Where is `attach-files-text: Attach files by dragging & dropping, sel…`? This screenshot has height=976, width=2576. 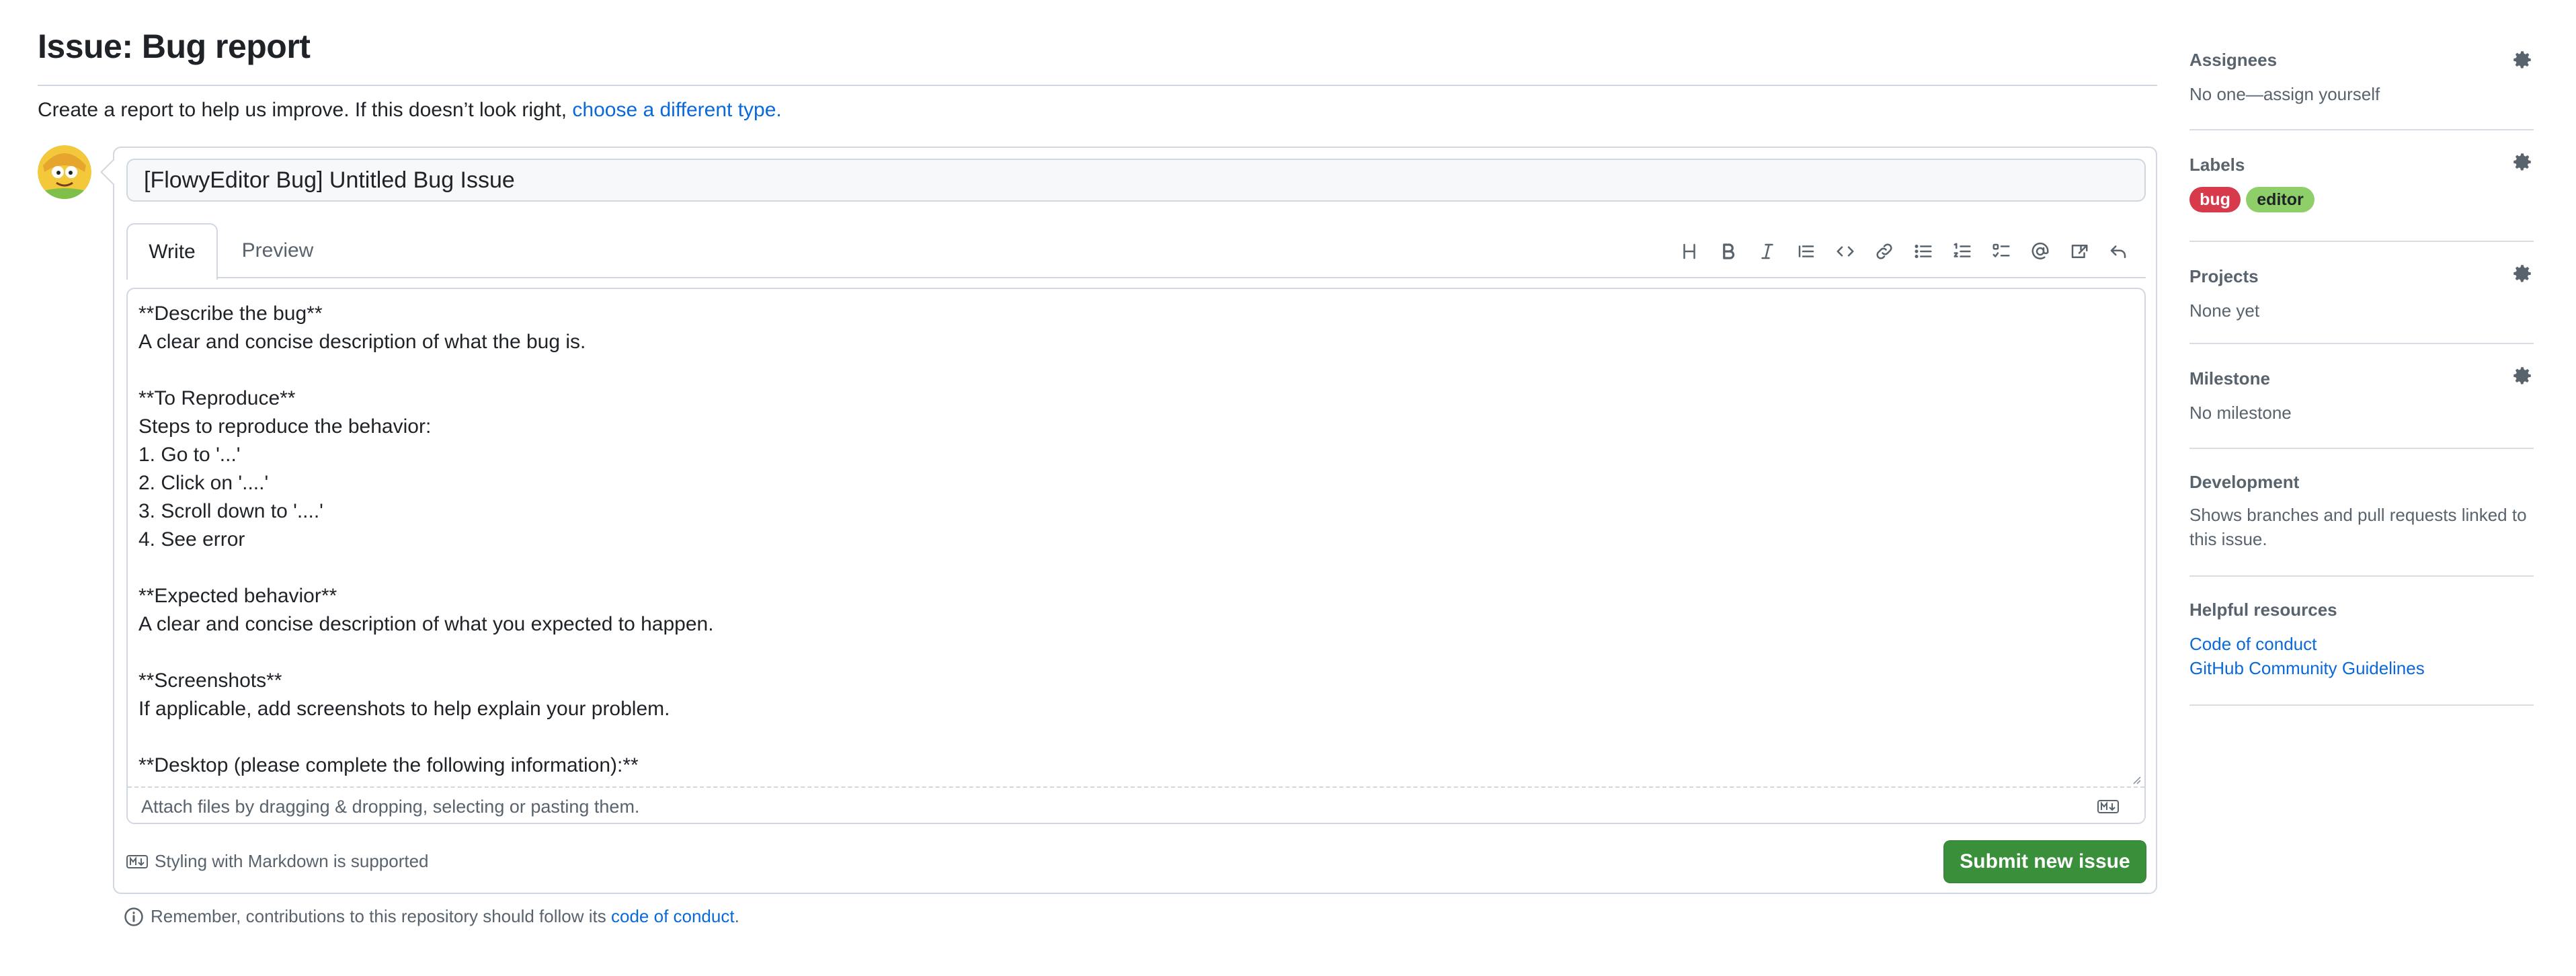
attach-files-text: Attach files by dragging & dropping, sel… is located at coordinates (390, 806).